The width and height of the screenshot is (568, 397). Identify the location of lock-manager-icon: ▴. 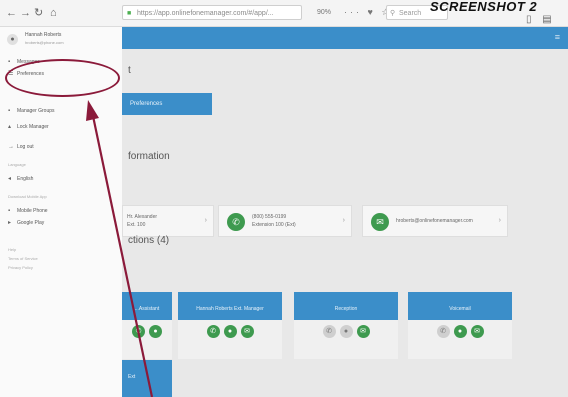
(10, 127).